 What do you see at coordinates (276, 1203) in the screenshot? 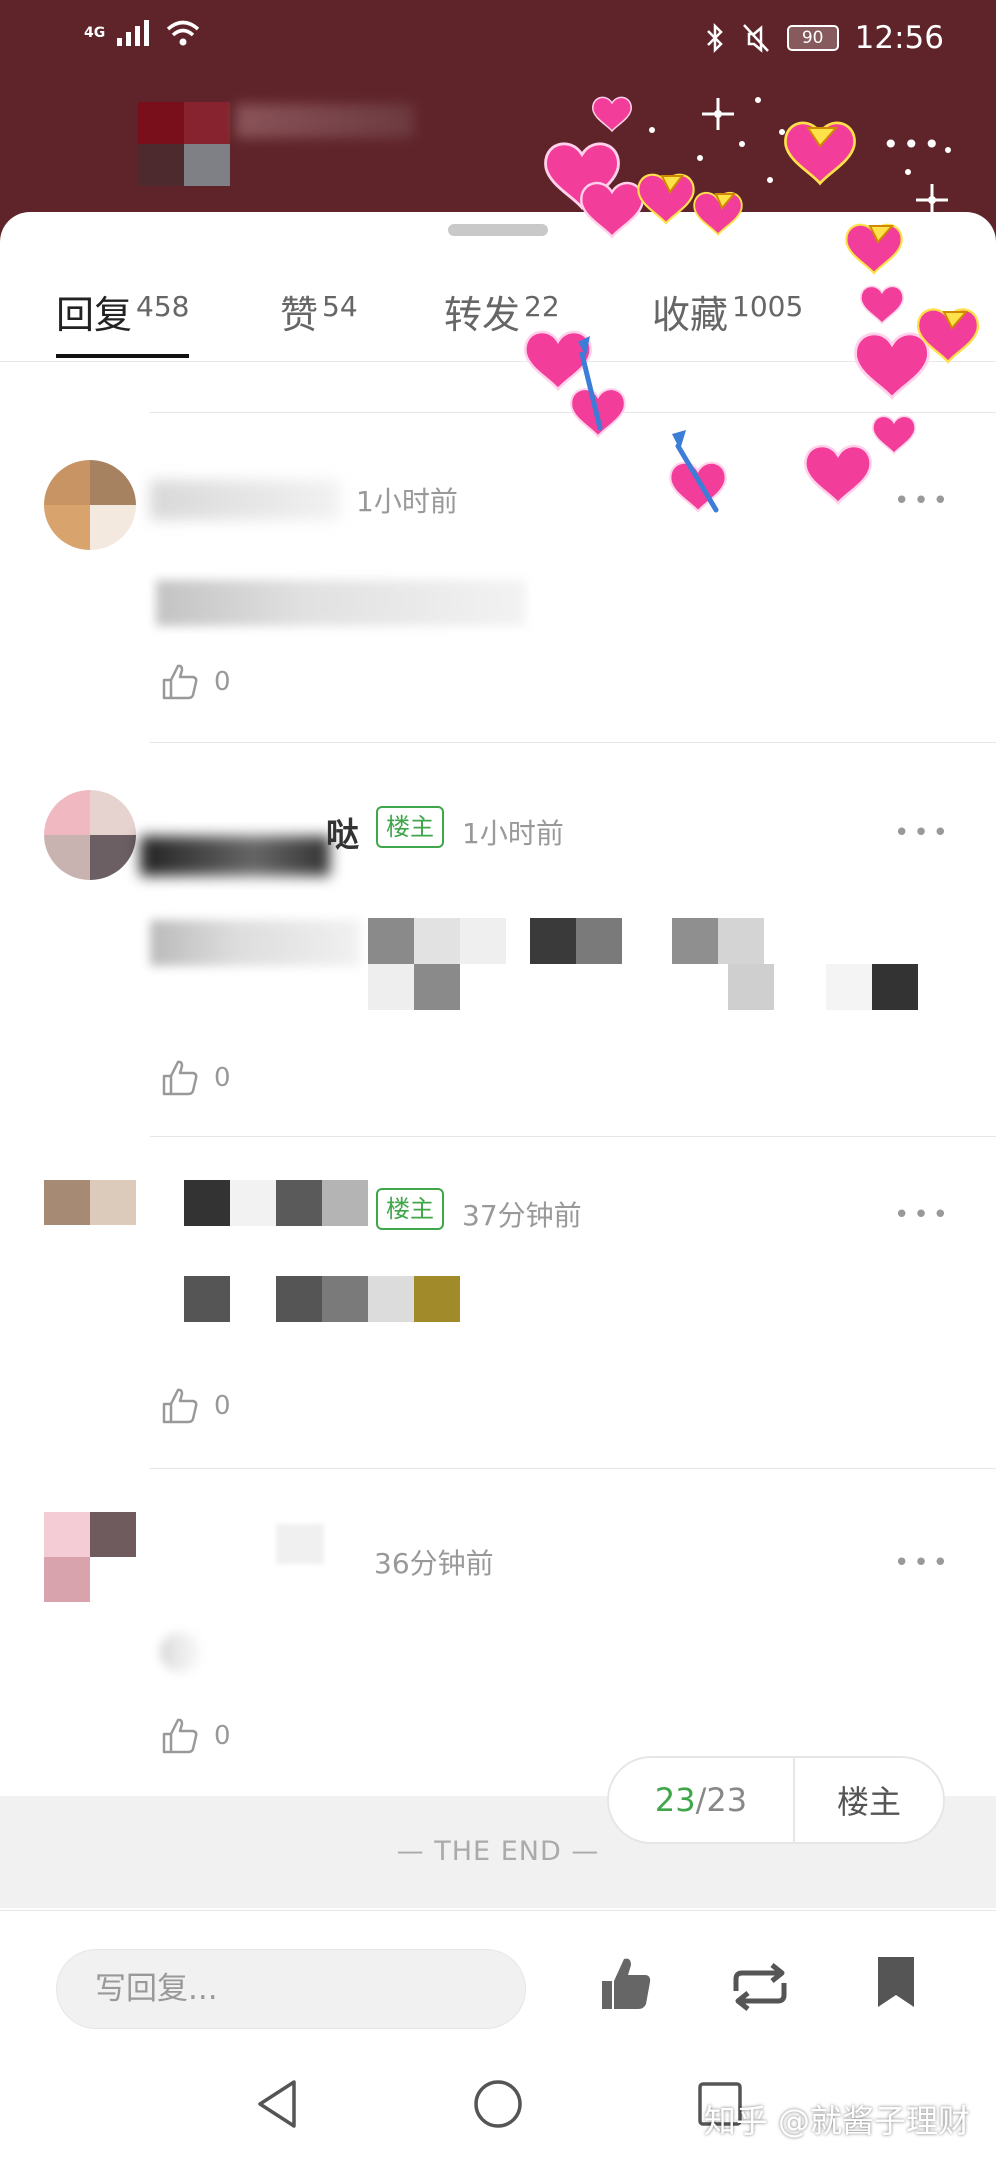
I see `commenter-name-mosaic` at bounding box center [276, 1203].